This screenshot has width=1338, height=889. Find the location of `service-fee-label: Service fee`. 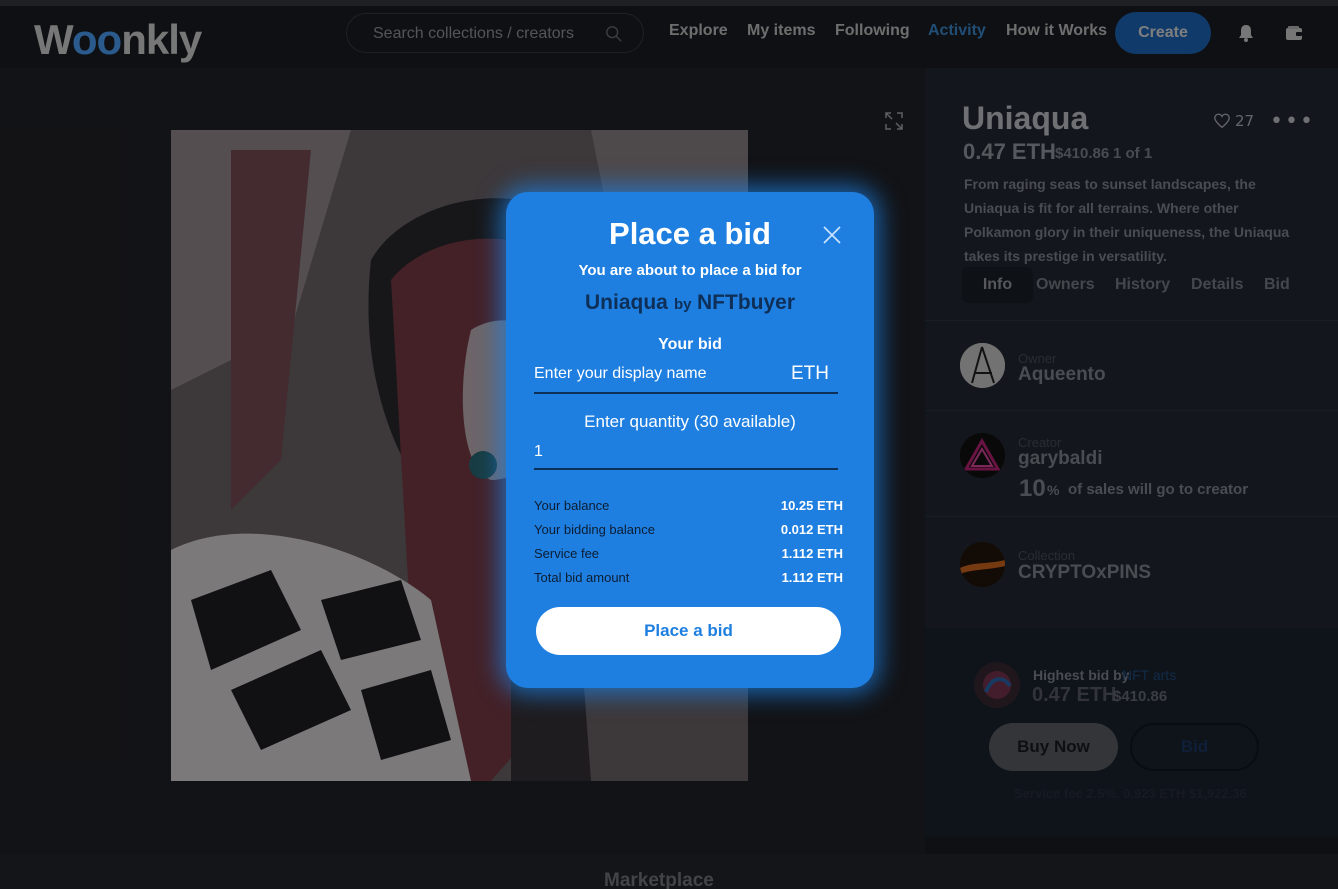

service-fee-label: Service fee is located at coordinates (567, 553).